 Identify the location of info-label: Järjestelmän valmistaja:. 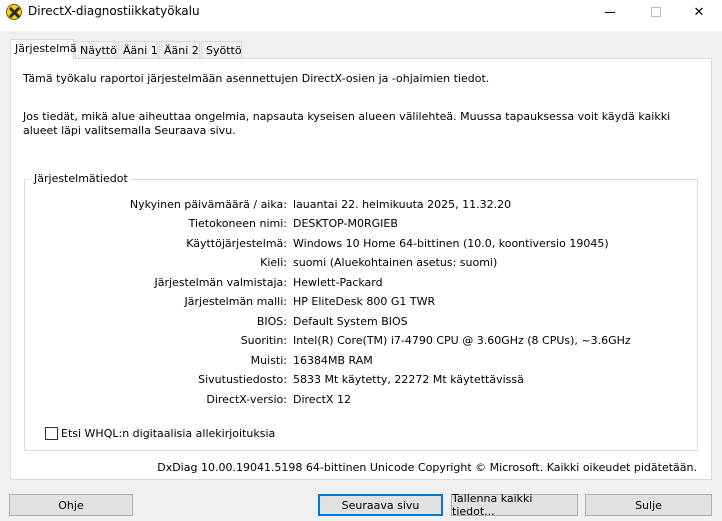
(221, 282).